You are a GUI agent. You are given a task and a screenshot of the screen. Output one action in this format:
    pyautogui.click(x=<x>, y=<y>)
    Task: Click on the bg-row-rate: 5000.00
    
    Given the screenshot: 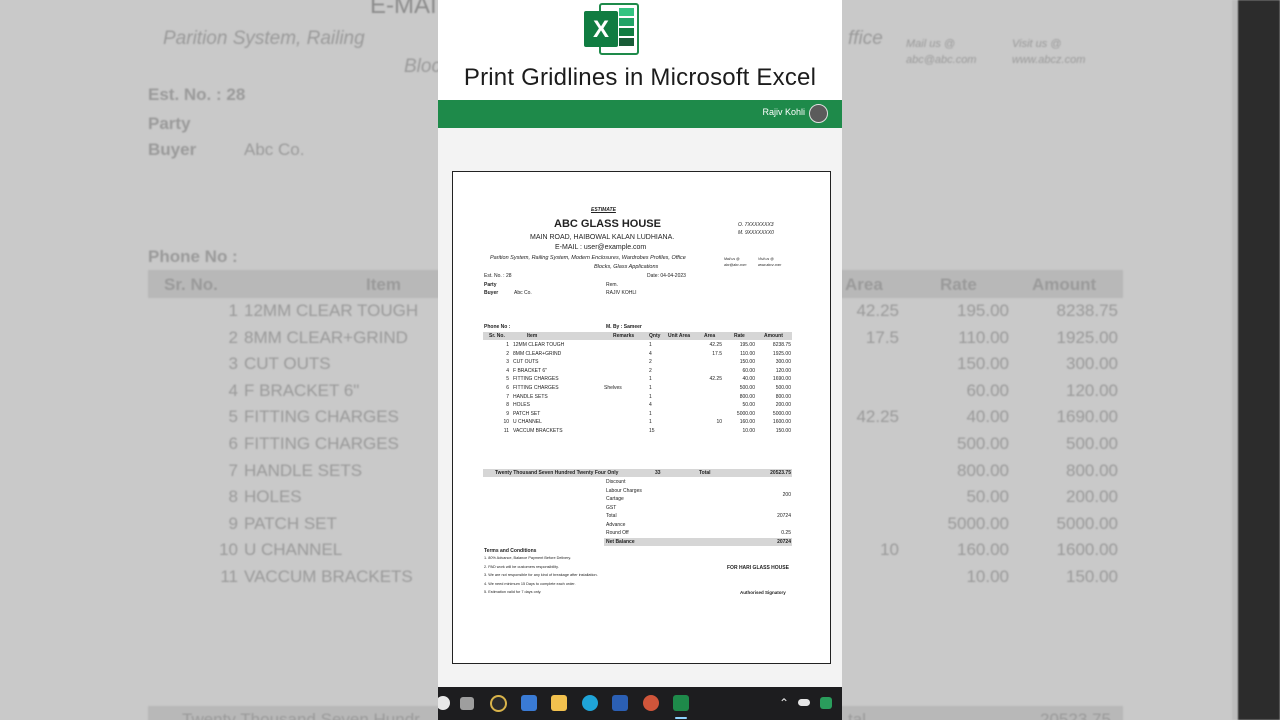 What is the action you would take?
    pyautogui.click(x=978, y=523)
    